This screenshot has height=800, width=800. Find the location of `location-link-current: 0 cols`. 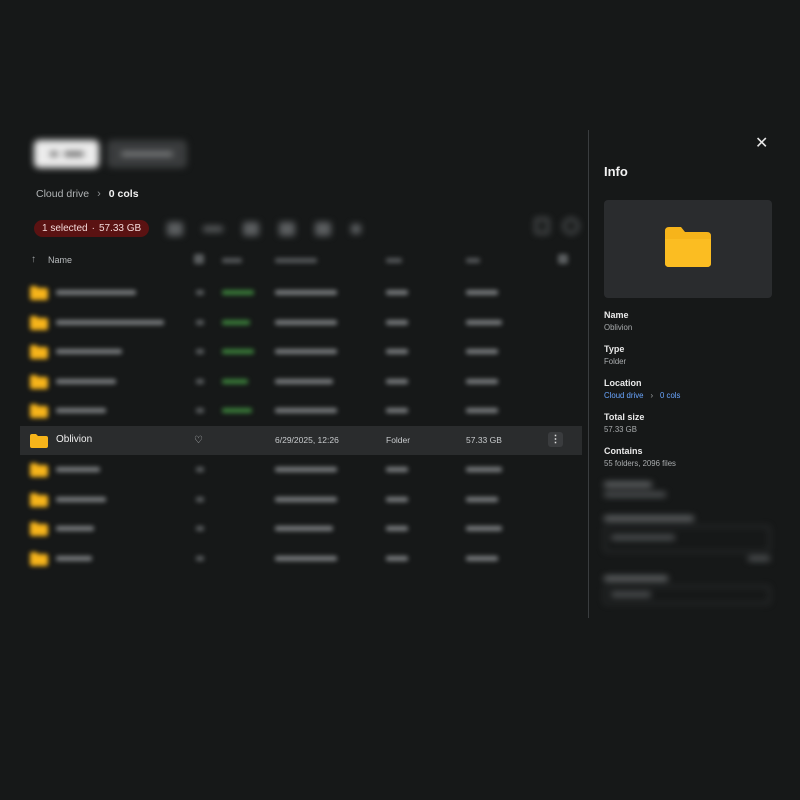

location-link-current: 0 cols is located at coordinates (670, 395).